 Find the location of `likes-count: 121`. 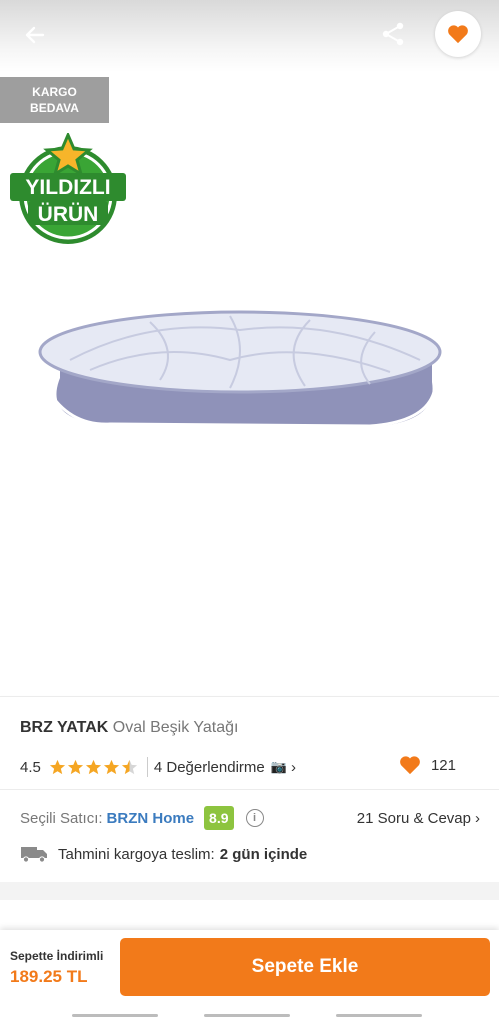

likes-count: 121 is located at coordinates (427, 765).